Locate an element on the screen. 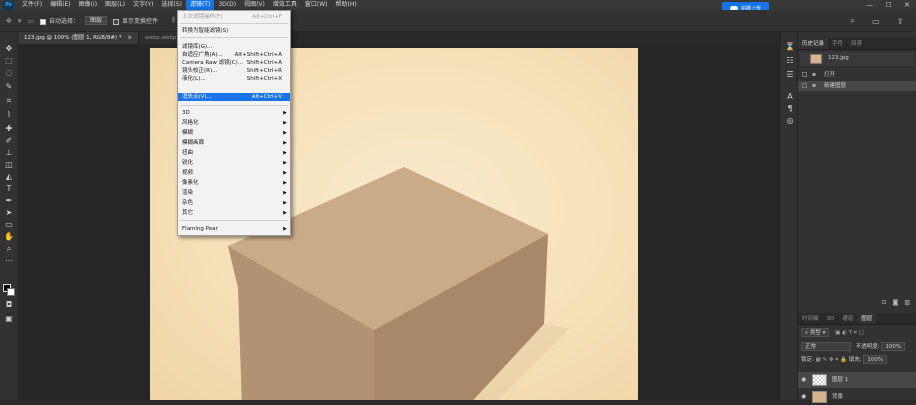 The image size is (916, 405). menu-item-flaming-pear: Flaming Pear ▶ is located at coordinates (234, 229).